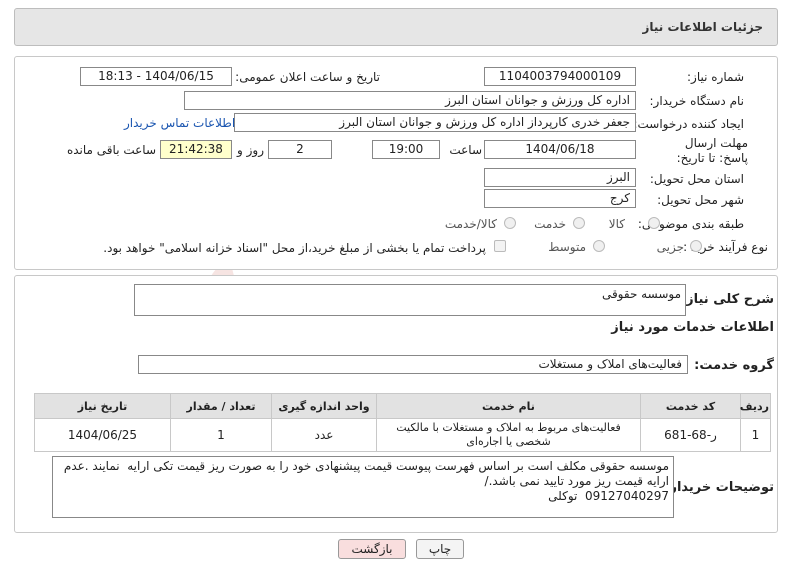 This screenshot has width=788, height=574. I want to click on purchase-minor-label: جزیی, so click(670, 247).